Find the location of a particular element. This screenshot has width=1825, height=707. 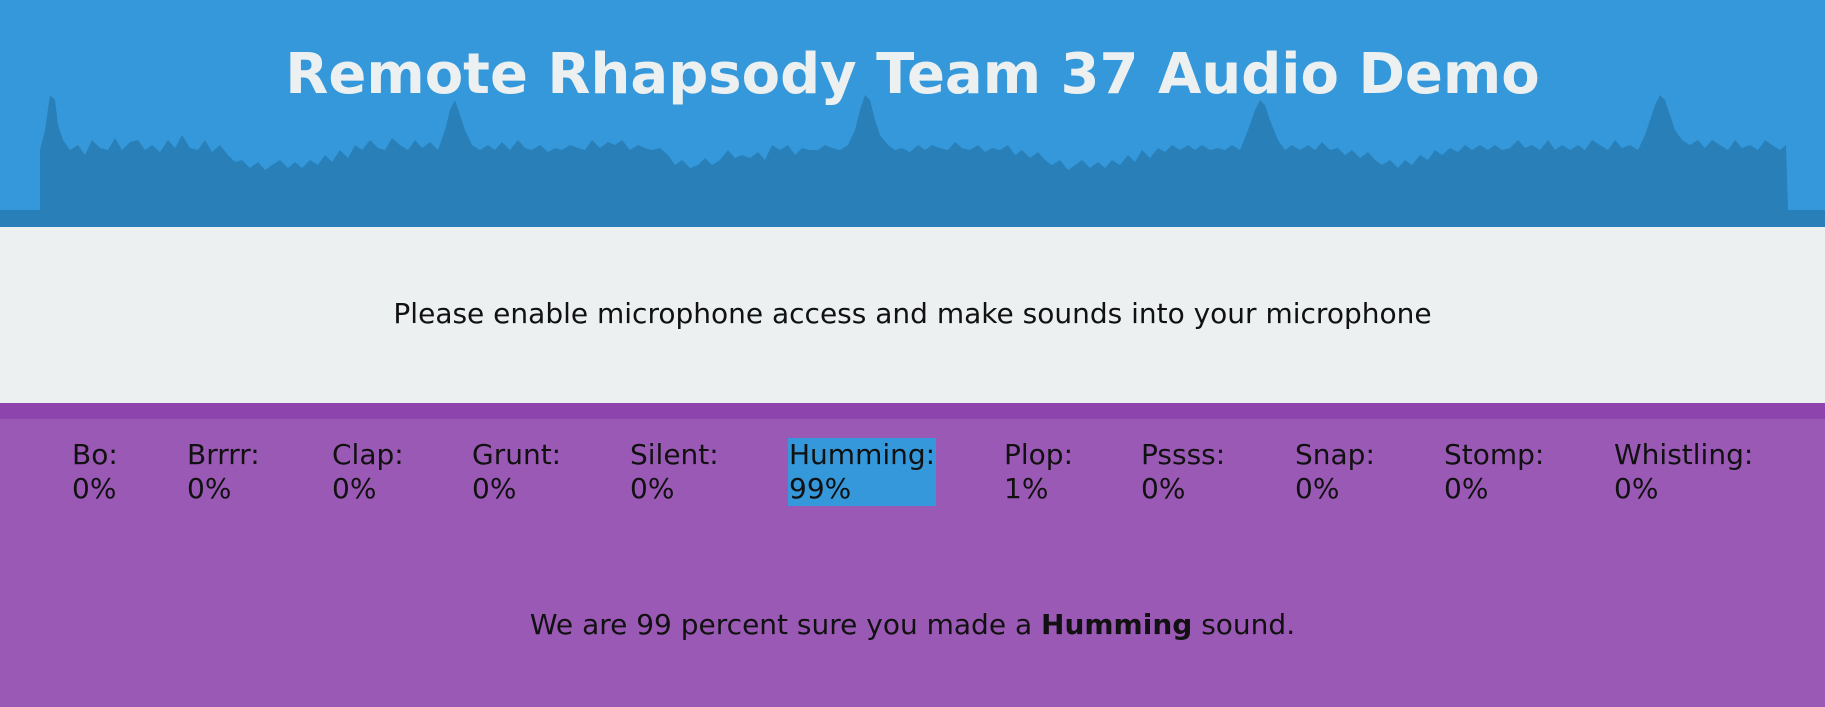

score-snap: Snap: 0% is located at coordinates (1335, 472).